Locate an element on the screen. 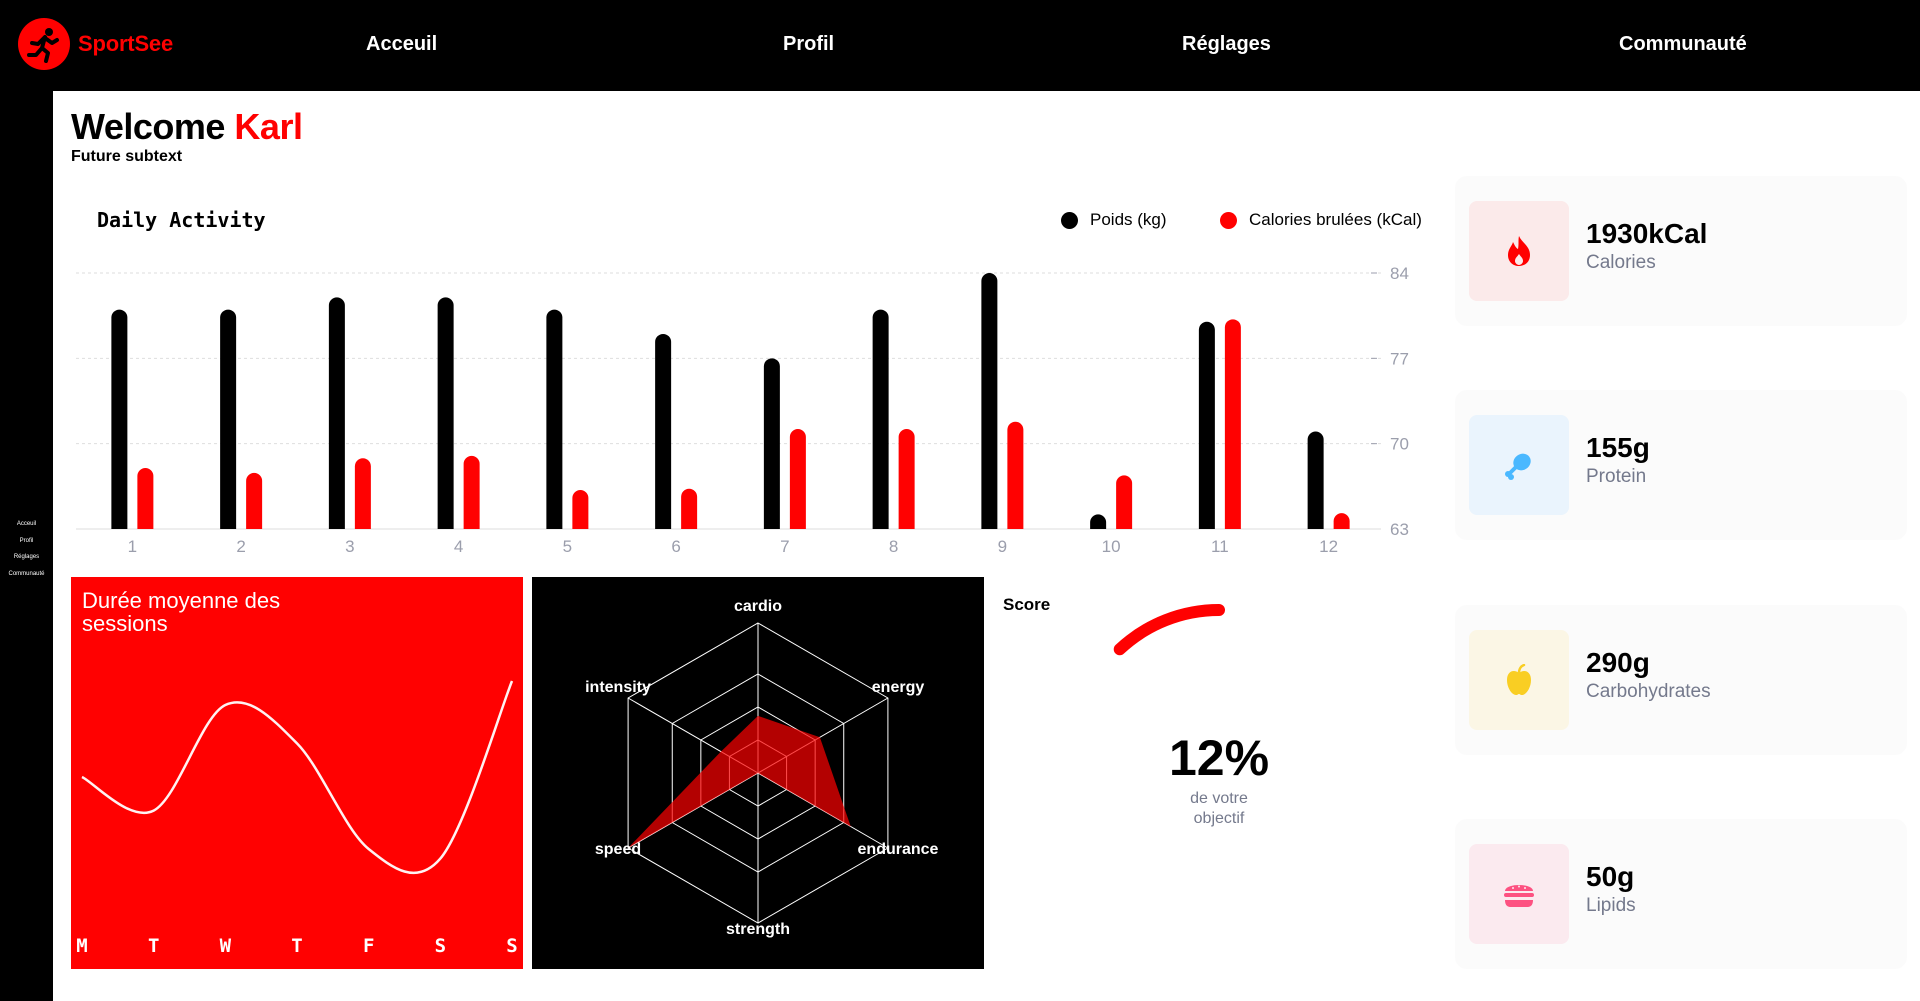  nav-community: Communauté is located at coordinates (1683, 44).